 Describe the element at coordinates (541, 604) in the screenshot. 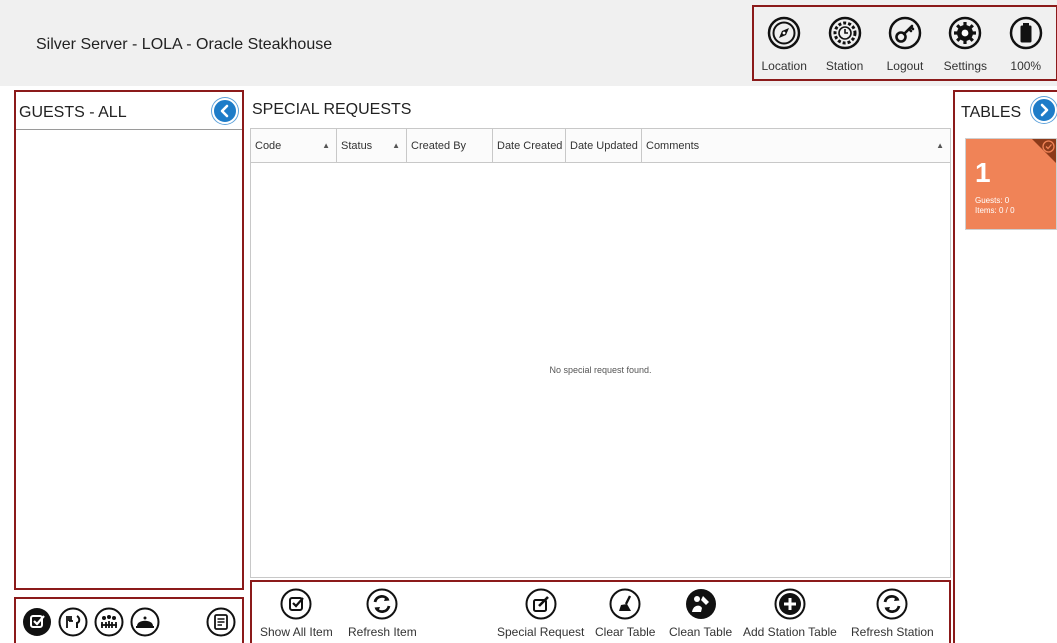

I see `edit-icon` at that location.